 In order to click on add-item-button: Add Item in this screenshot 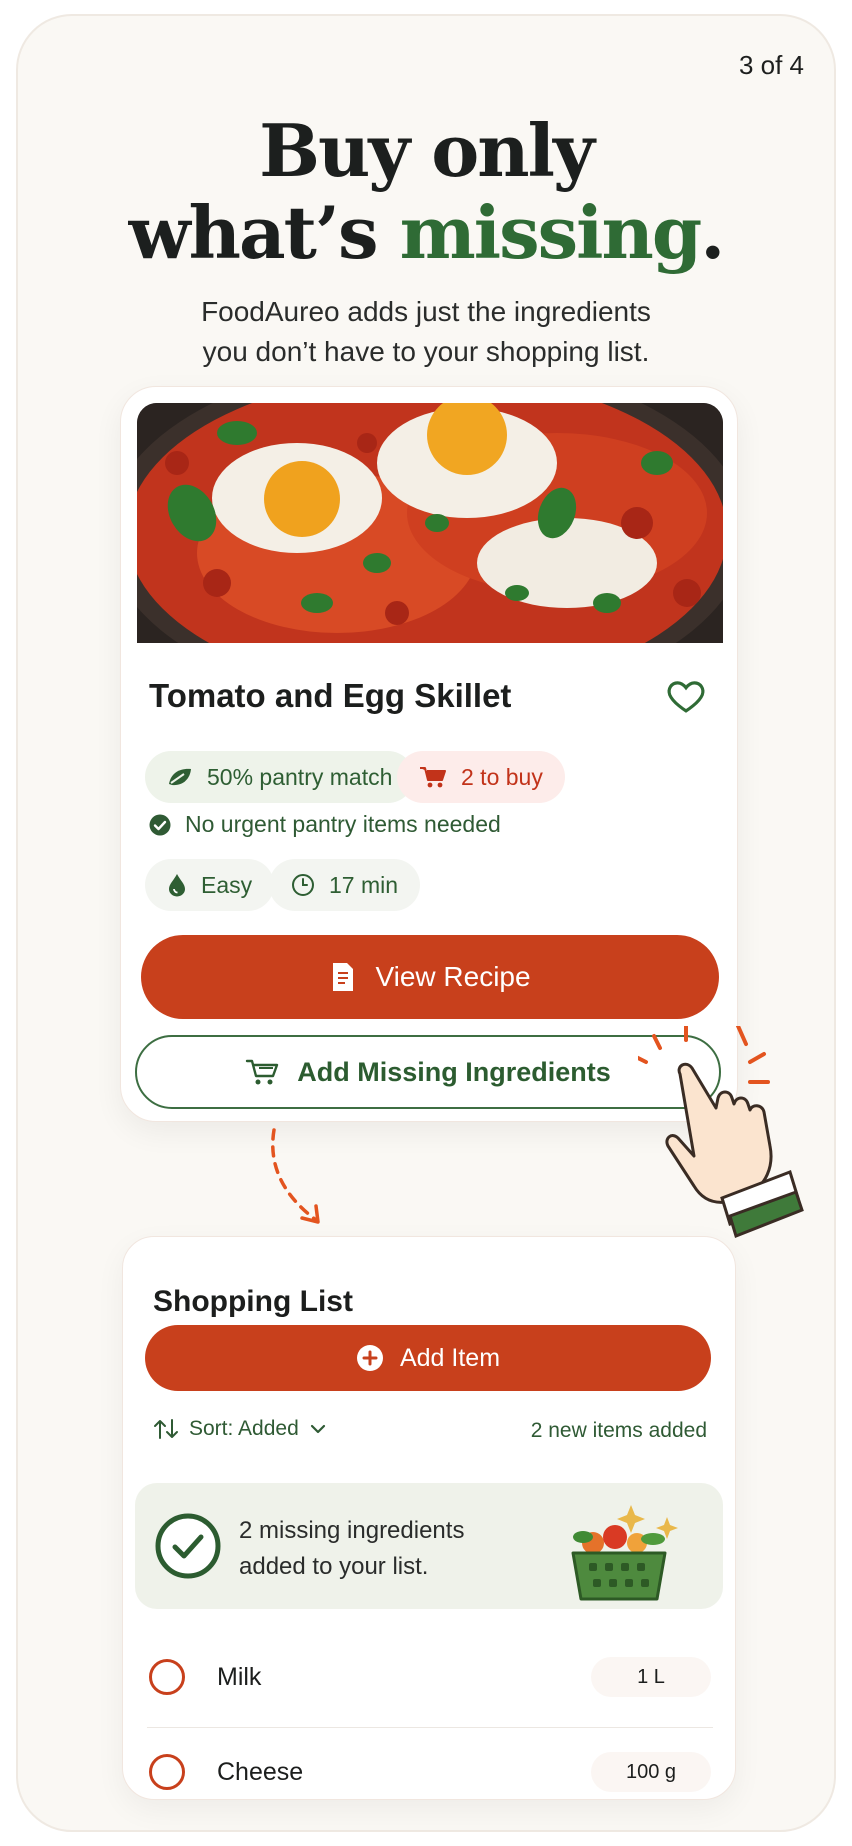, I will do `click(428, 1358)`.